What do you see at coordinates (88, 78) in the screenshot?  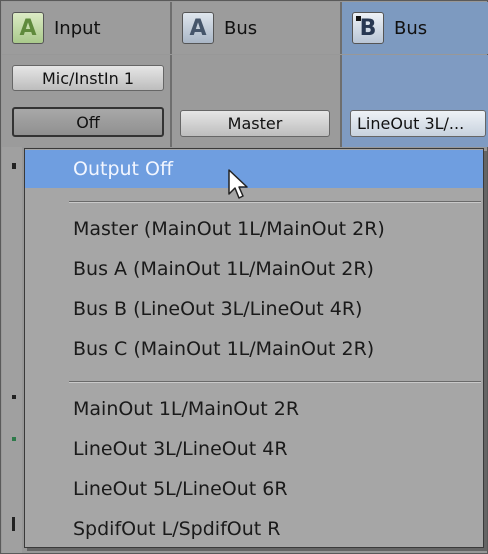 I see `input-source-button: Mic/InstIn 1` at bounding box center [88, 78].